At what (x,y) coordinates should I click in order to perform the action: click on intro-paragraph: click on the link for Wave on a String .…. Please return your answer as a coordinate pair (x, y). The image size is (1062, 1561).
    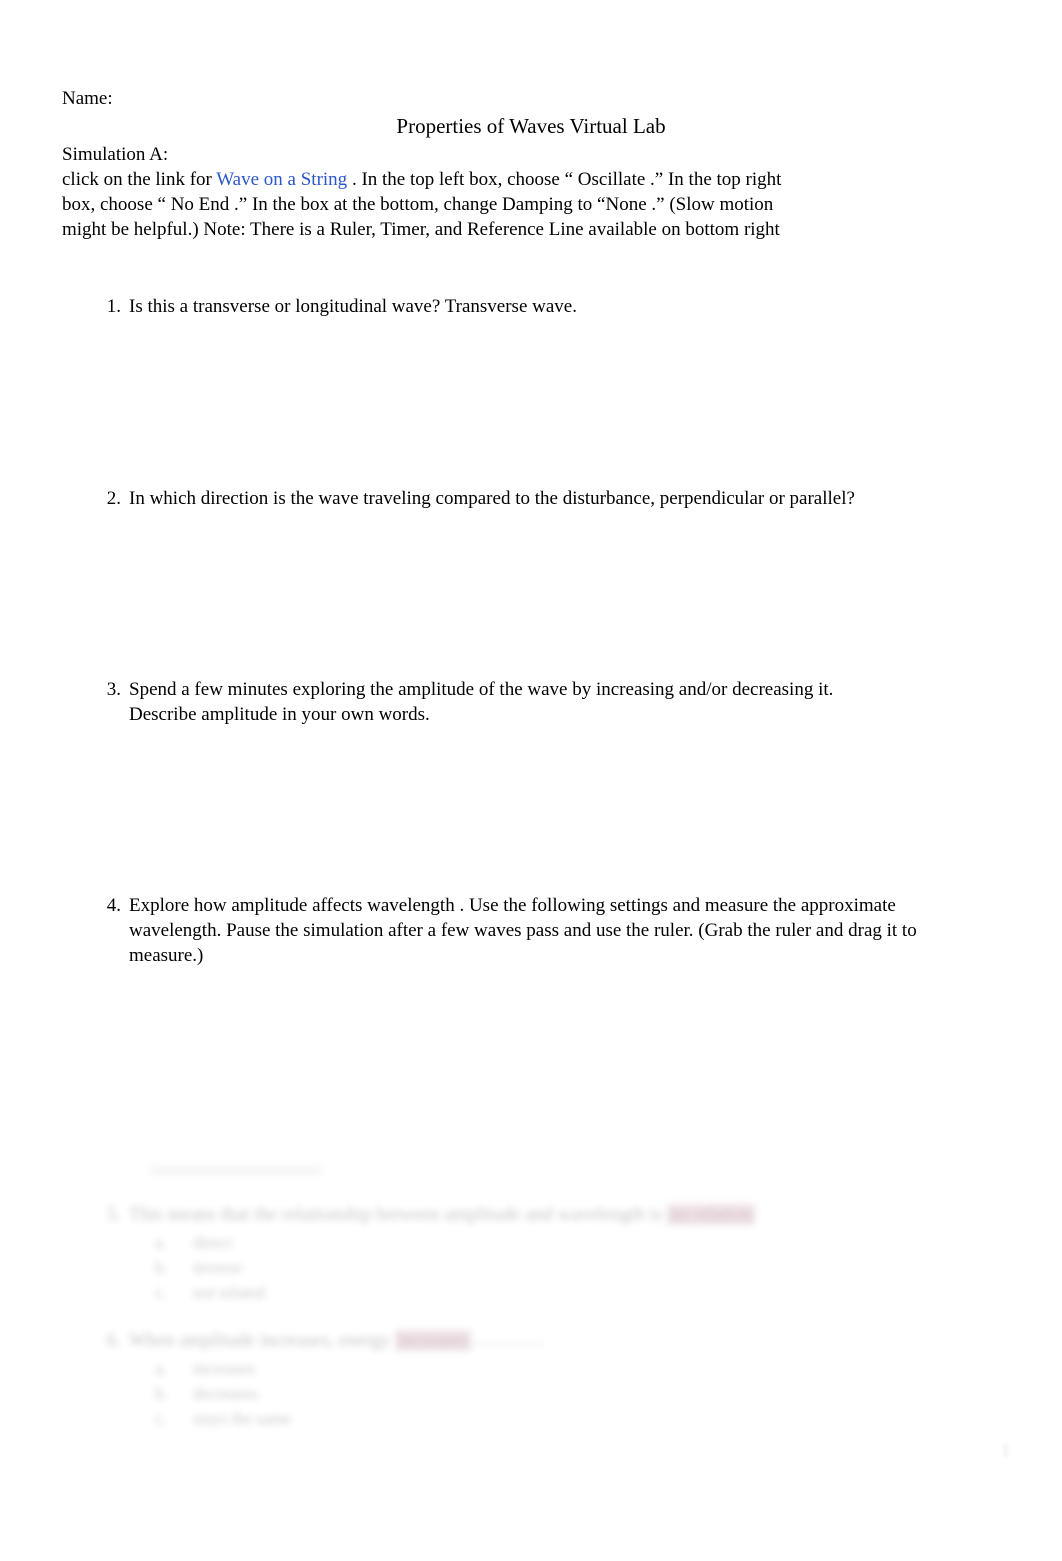
    Looking at the image, I should click on (422, 205).